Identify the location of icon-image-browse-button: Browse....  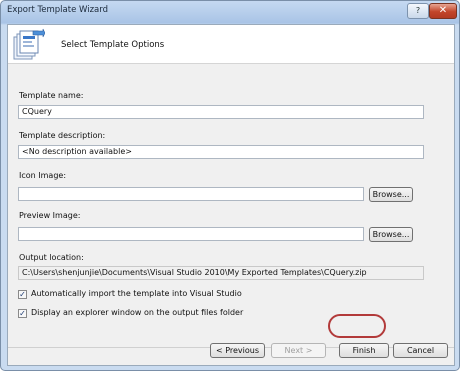
(391, 194).